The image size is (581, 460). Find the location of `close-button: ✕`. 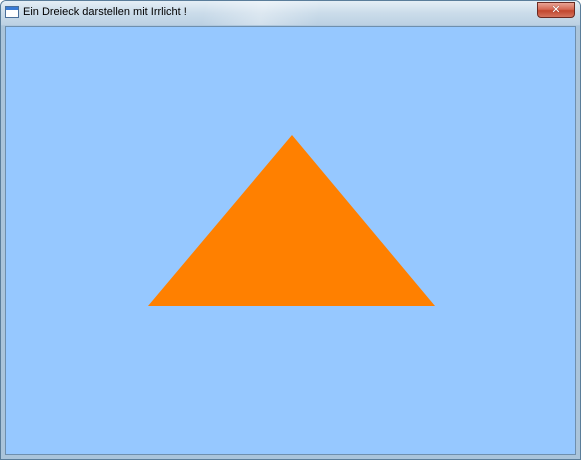

close-button: ✕ is located at coordinates (556, 10).